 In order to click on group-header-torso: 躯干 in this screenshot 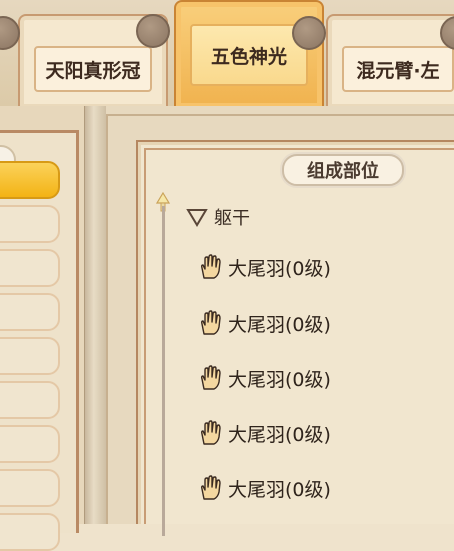, I will do `click(218, 217)`.